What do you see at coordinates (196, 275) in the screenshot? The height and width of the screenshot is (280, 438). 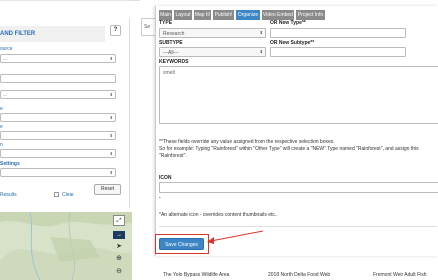 I see `card-title-1: The Yolo Bypass Wildlife Area` at bounding box center [196, 275].